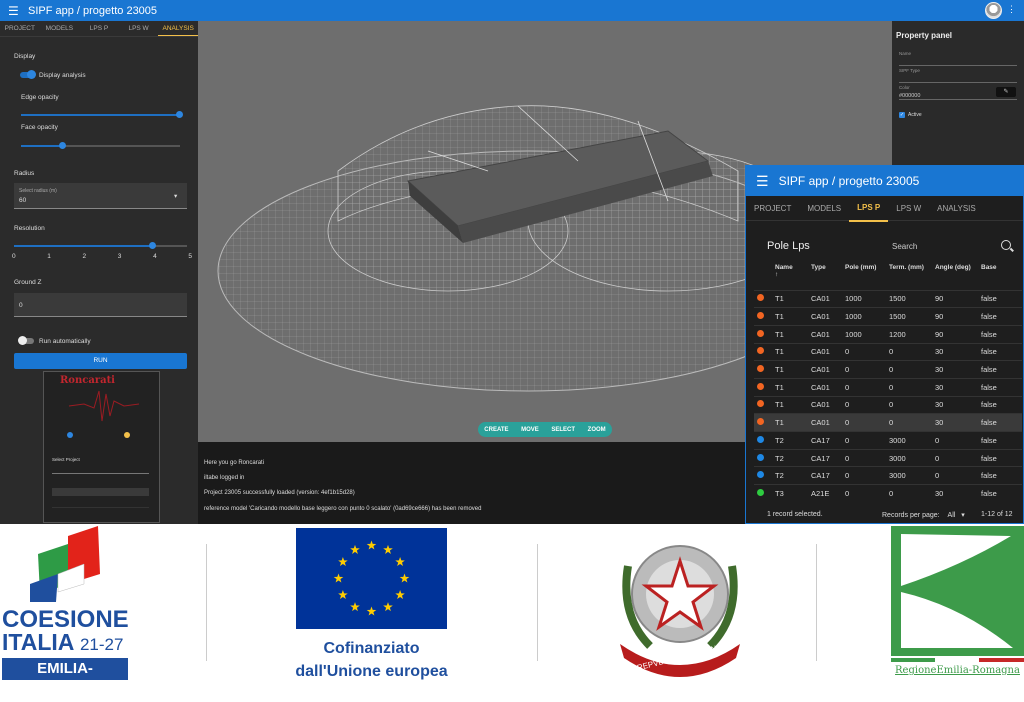  I want to click on eu-cofunded-logo: Cofinanziato dall'Unione europea, so click(380, 604).